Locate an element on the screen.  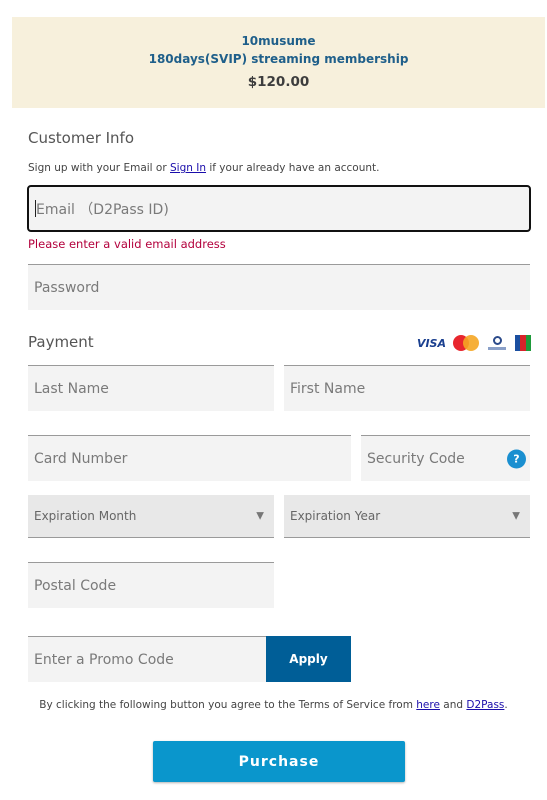
diners-club-icon is located at coordinates (497, 343).